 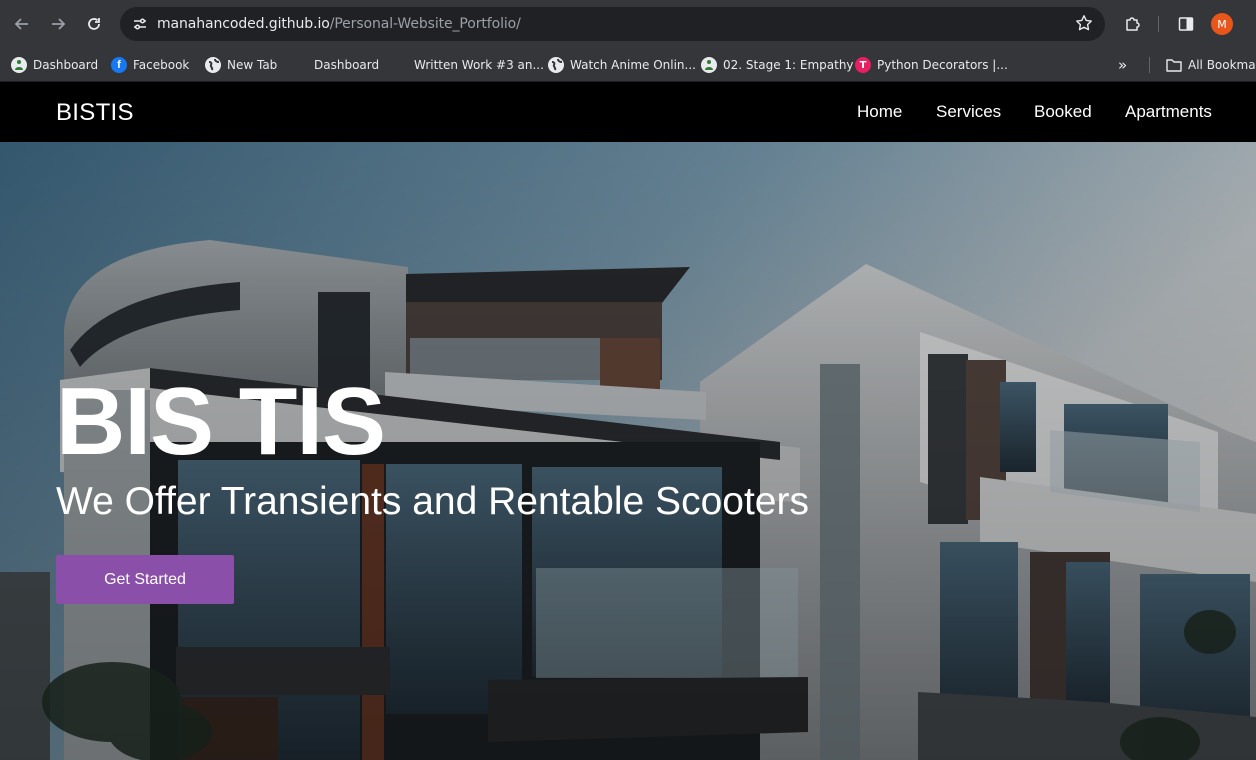 I want to click on all-bookmarks-label: All Bookmarks, so click(x=1222, y=65).